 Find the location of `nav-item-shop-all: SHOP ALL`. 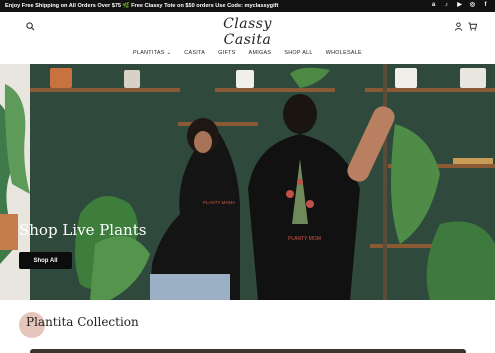

nav-item-shop-all: SHOP ALL is located at coordinates (298, 53).